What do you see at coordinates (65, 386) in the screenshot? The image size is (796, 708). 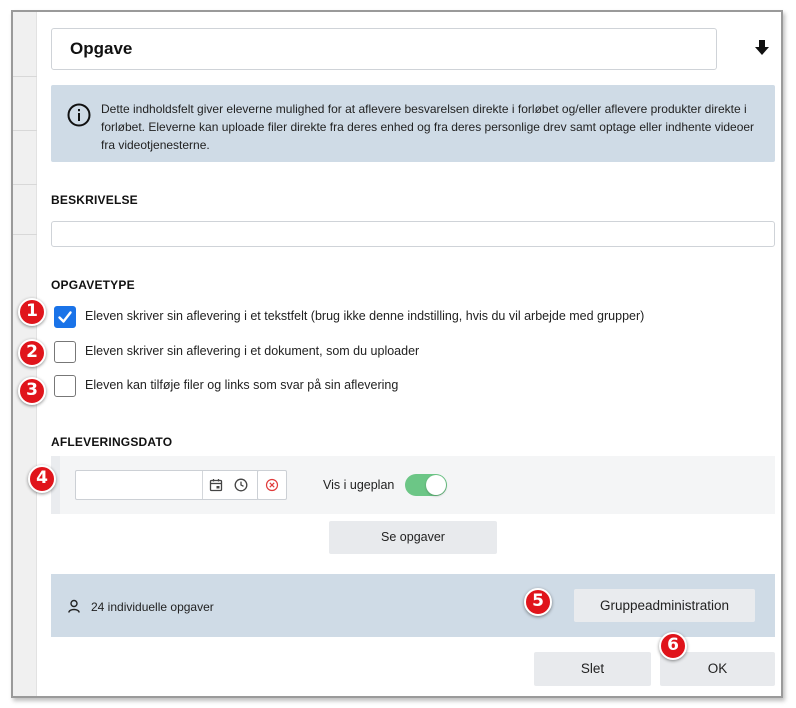 I see `files-checkbox` at bounding box center [65, 386].